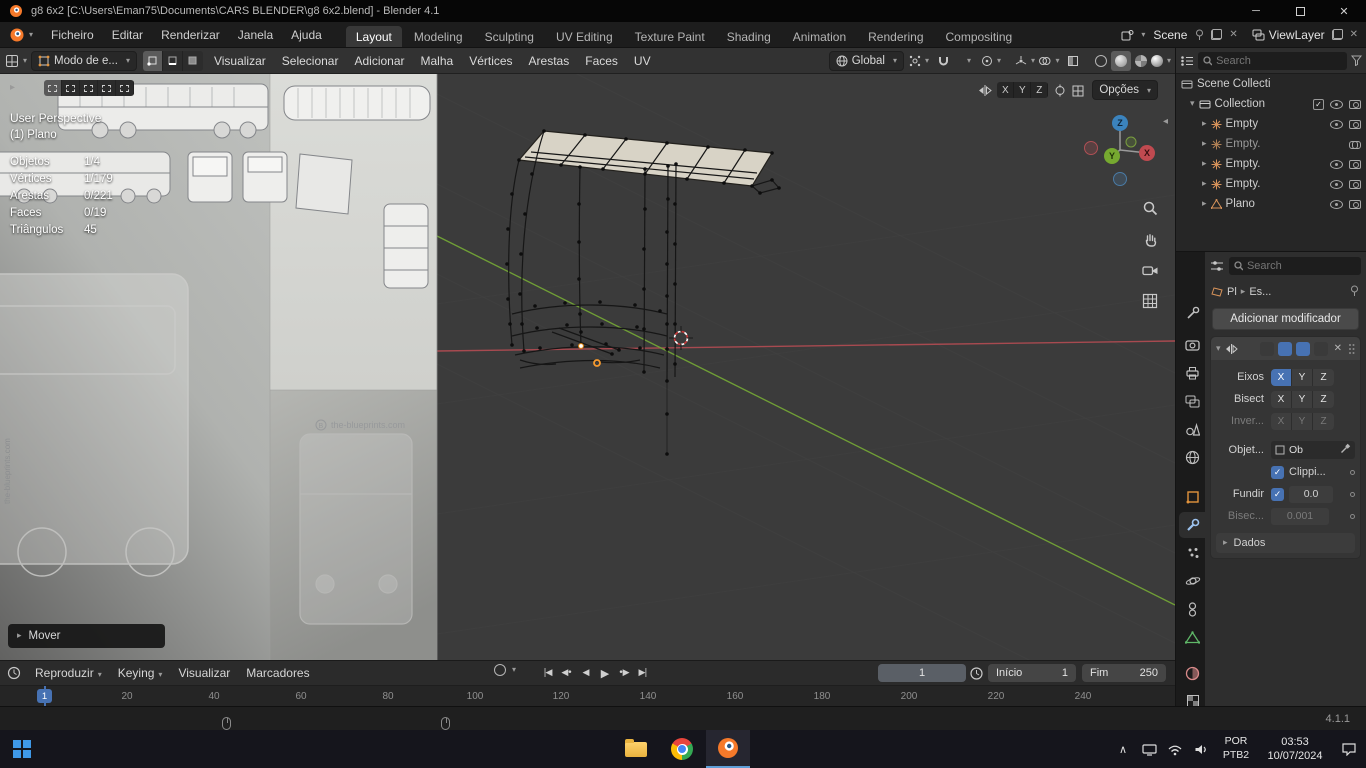 The height and width of the screenshot is (768, 1366). I want to click on taskbar-file-explorer, so click(636, 749).